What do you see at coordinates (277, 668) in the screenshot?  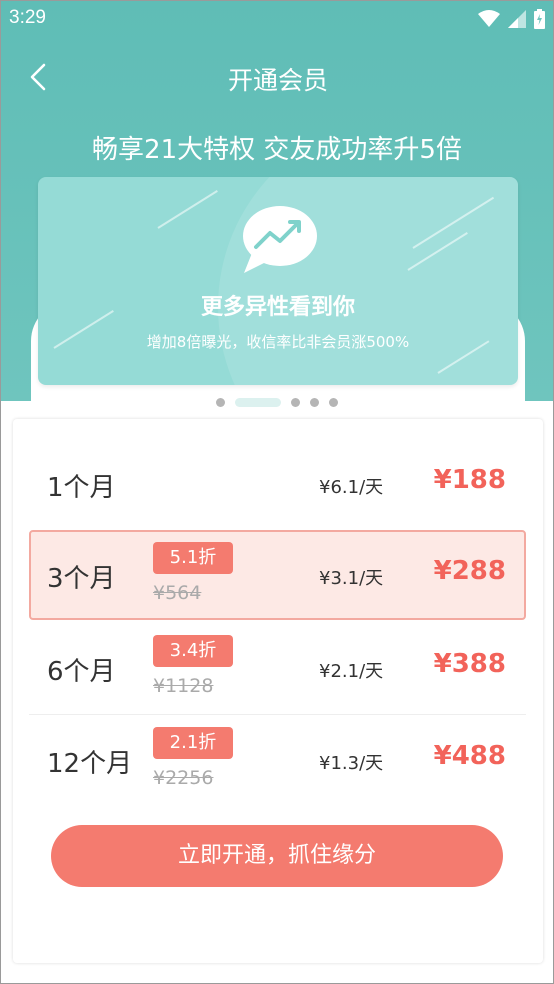 I see `plan-row-6-month: 6个月 3.4折 ¥1128 ¥2.1/天 ¥388` at bounding box center [277, 668].